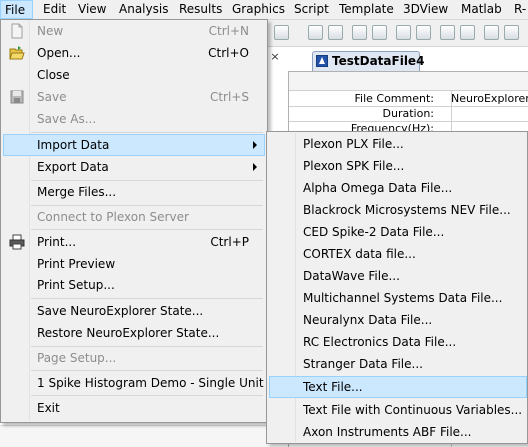 The image size is (528, 447). I want to click on menu-item-label: Export Data, so click(73, 167).